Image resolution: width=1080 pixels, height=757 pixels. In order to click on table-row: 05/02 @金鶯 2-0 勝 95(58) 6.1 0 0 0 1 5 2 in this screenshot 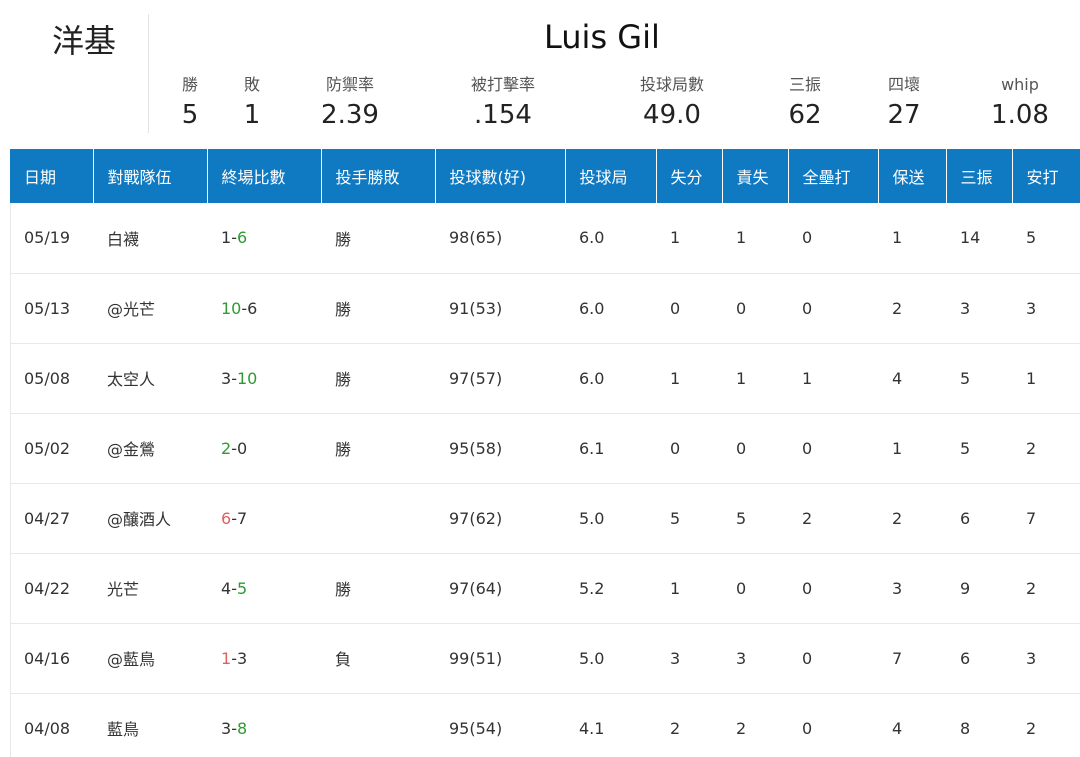, I will do `click(545, 448)`.